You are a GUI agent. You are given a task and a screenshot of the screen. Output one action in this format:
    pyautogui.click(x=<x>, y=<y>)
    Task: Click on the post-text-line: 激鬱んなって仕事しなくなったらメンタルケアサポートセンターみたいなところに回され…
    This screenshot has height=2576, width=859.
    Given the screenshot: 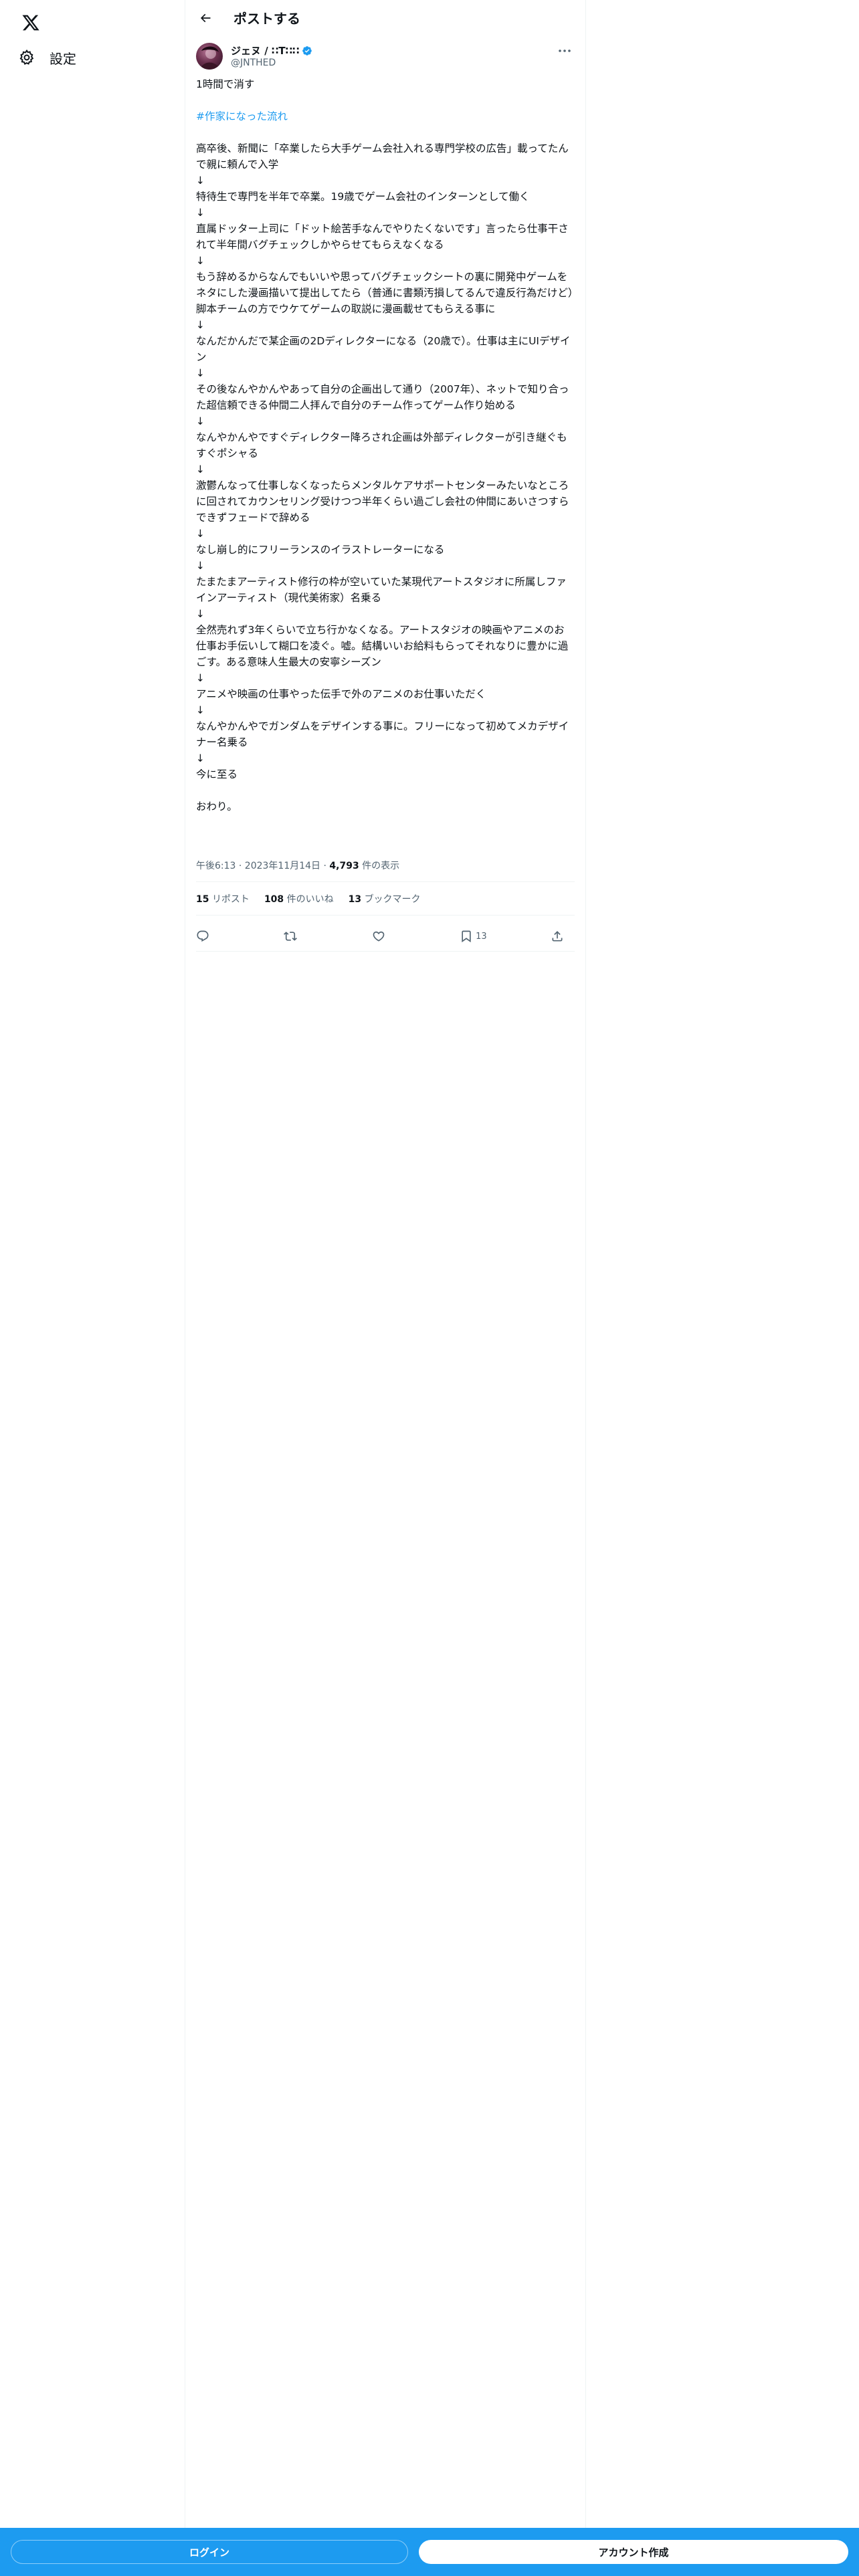 What is the action you would take?
    pyautogui.click(x=383, y=501)
    